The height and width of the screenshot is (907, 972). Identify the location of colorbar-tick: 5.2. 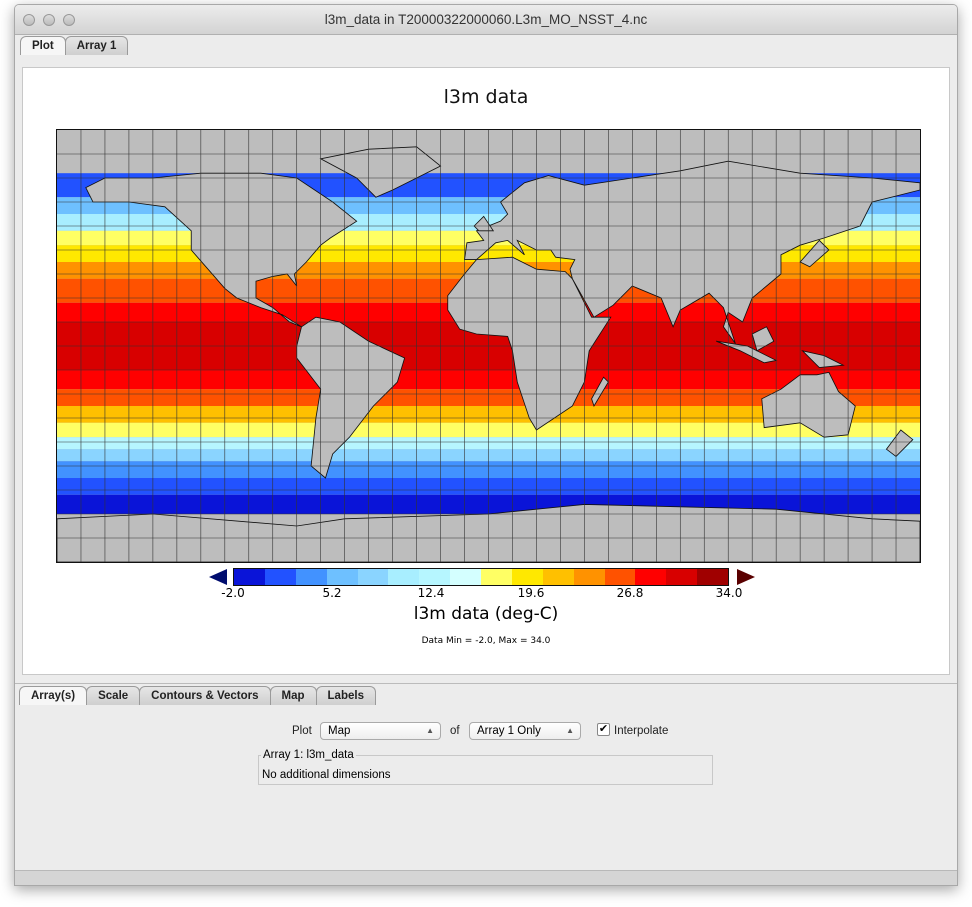
(332, 593).